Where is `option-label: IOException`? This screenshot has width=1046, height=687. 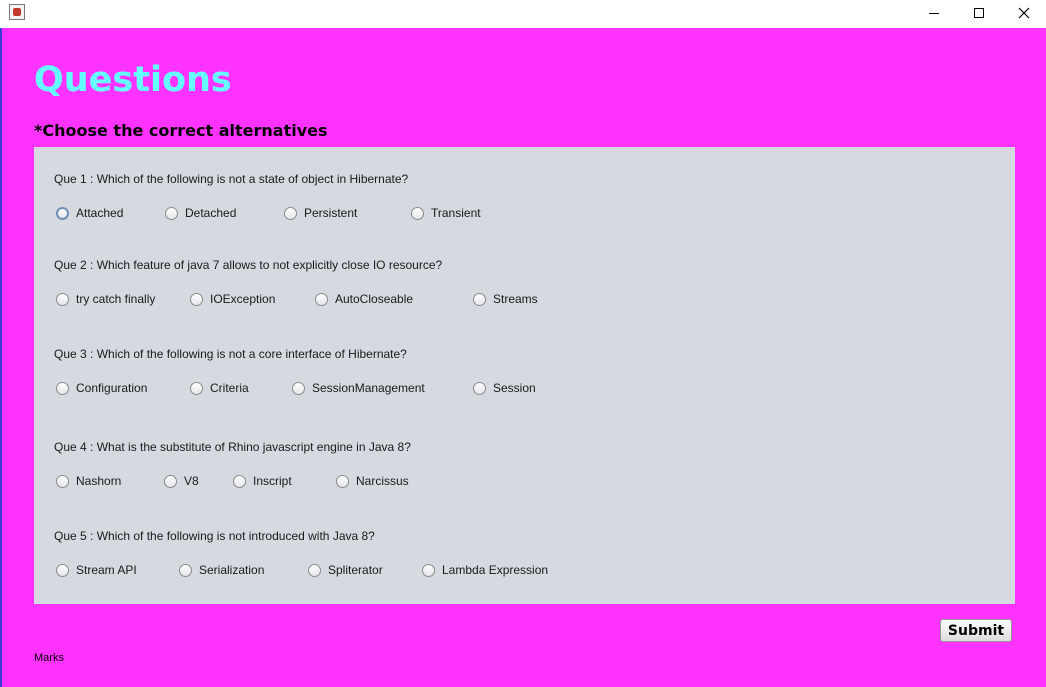 option-label: IOException is located at coordinates (243, 299).